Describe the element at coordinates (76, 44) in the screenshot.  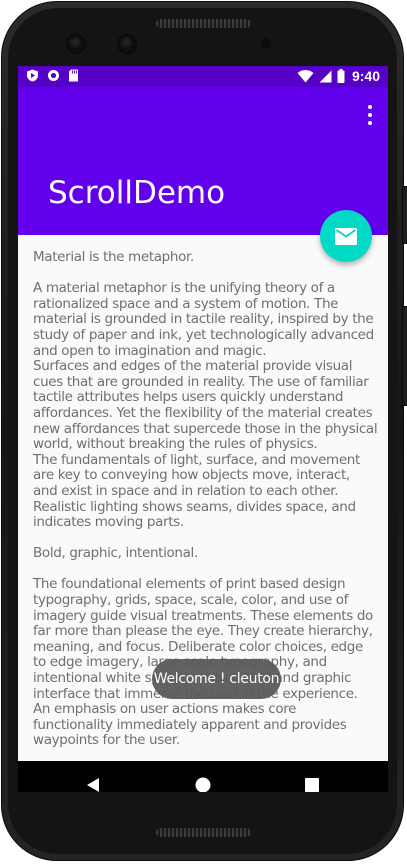
I see `front-camera-icon` at that location.